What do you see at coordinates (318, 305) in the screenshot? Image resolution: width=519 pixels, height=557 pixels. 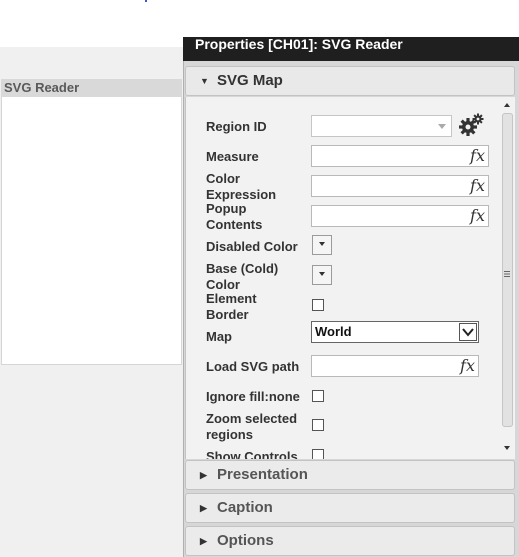 I see `element-border-checkbox` at bounding box center [318, 305].